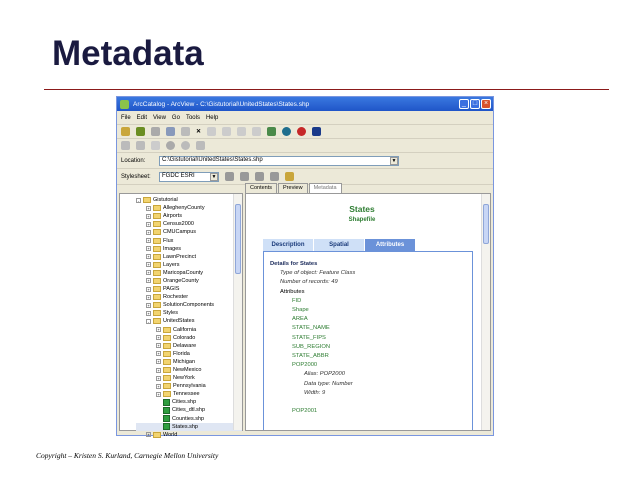 The image size is (640, 480). I want to click on metadata-scrollbar, so click(485, 312).